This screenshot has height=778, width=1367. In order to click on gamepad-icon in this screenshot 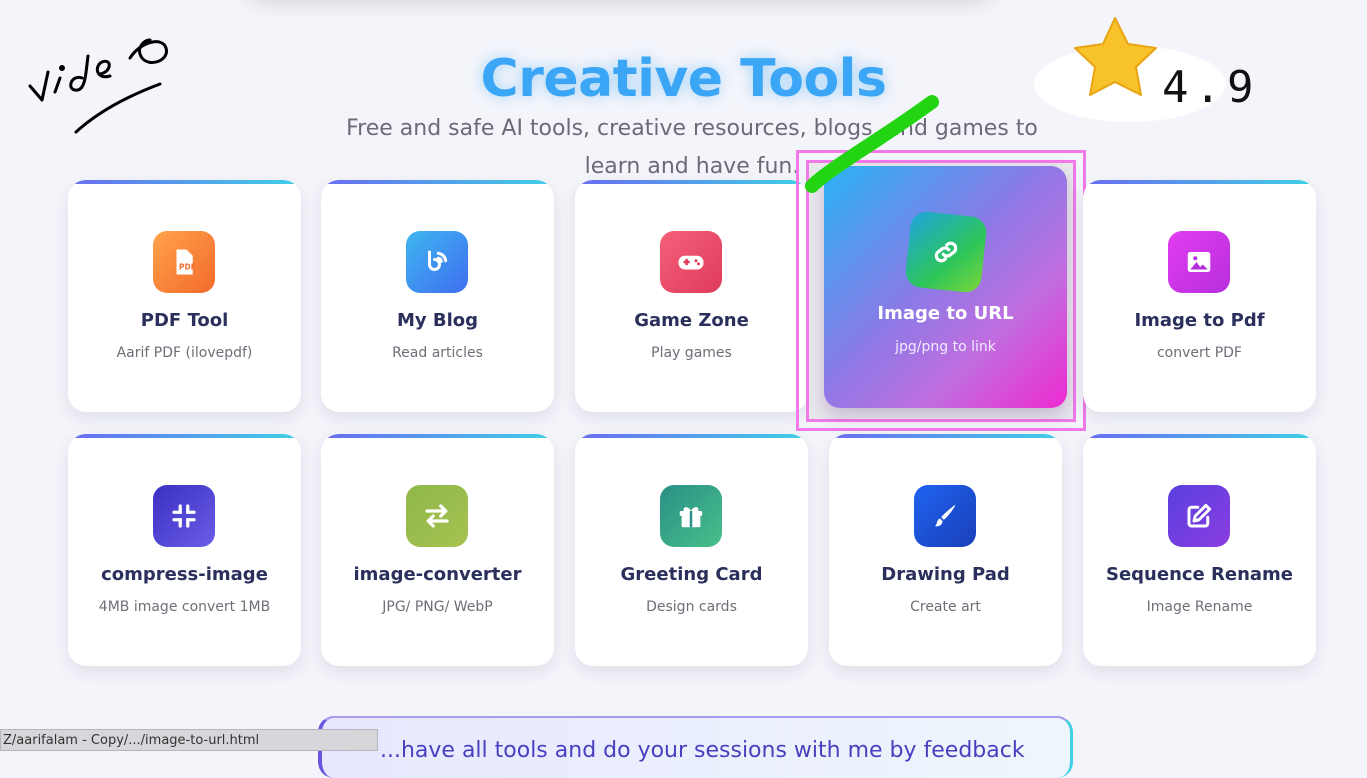, I will do `click(691, 262)`.